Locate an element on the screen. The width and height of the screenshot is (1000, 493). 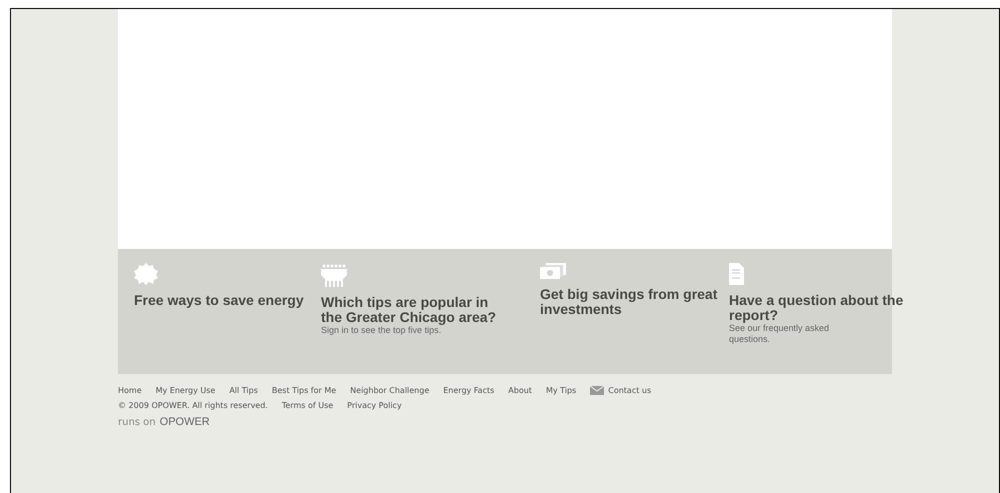
nav-link: Contact us is located at coordinates (621, 390).